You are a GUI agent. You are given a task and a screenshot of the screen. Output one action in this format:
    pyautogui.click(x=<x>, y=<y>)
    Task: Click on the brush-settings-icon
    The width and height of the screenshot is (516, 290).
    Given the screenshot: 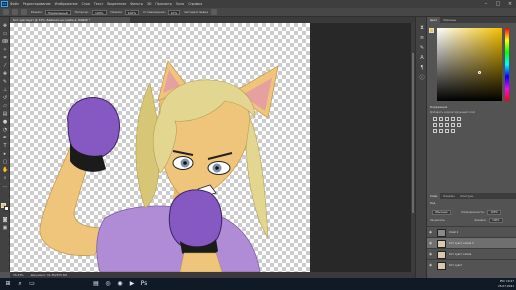 What is the action you would take?
    pyautogui.click(x=24, y=12)
    